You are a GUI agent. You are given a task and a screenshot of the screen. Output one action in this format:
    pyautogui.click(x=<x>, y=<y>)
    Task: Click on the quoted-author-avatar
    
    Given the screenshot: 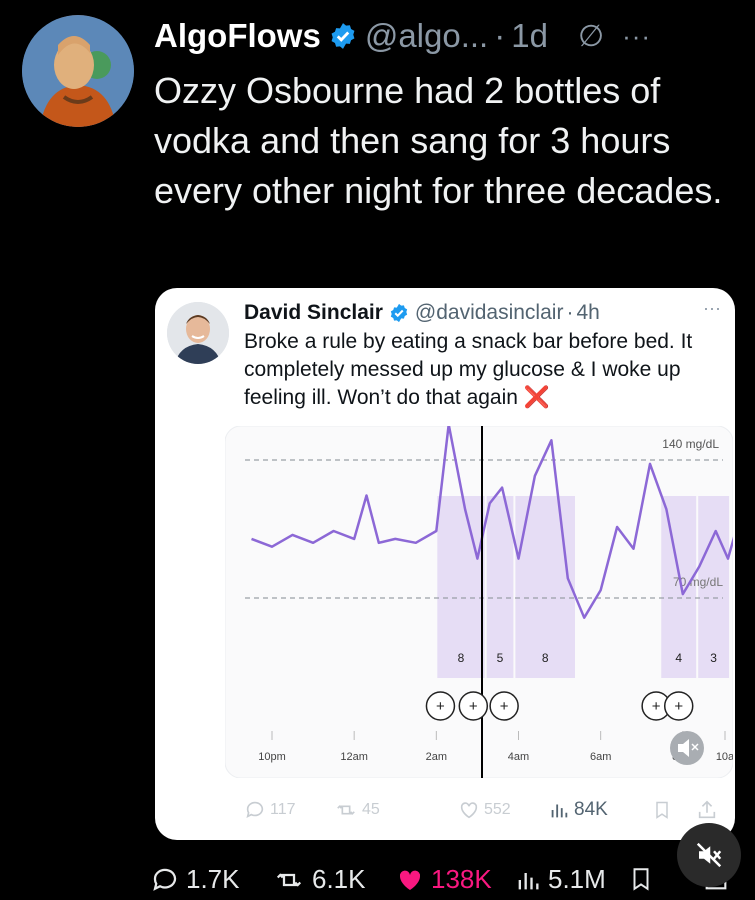 What is the action you would take?
    pyautogui.click(x=198, y=333)
    